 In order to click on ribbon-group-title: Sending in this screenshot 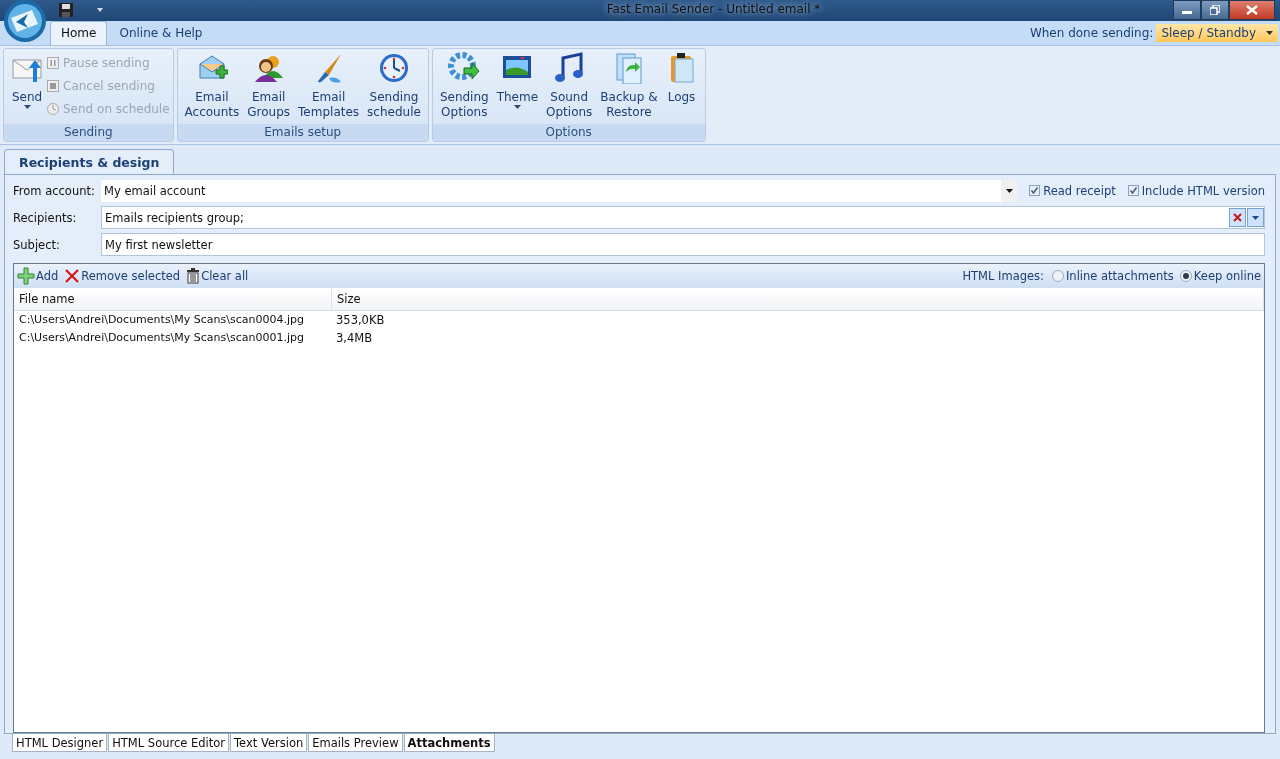, I will do `click(88, 132)`.